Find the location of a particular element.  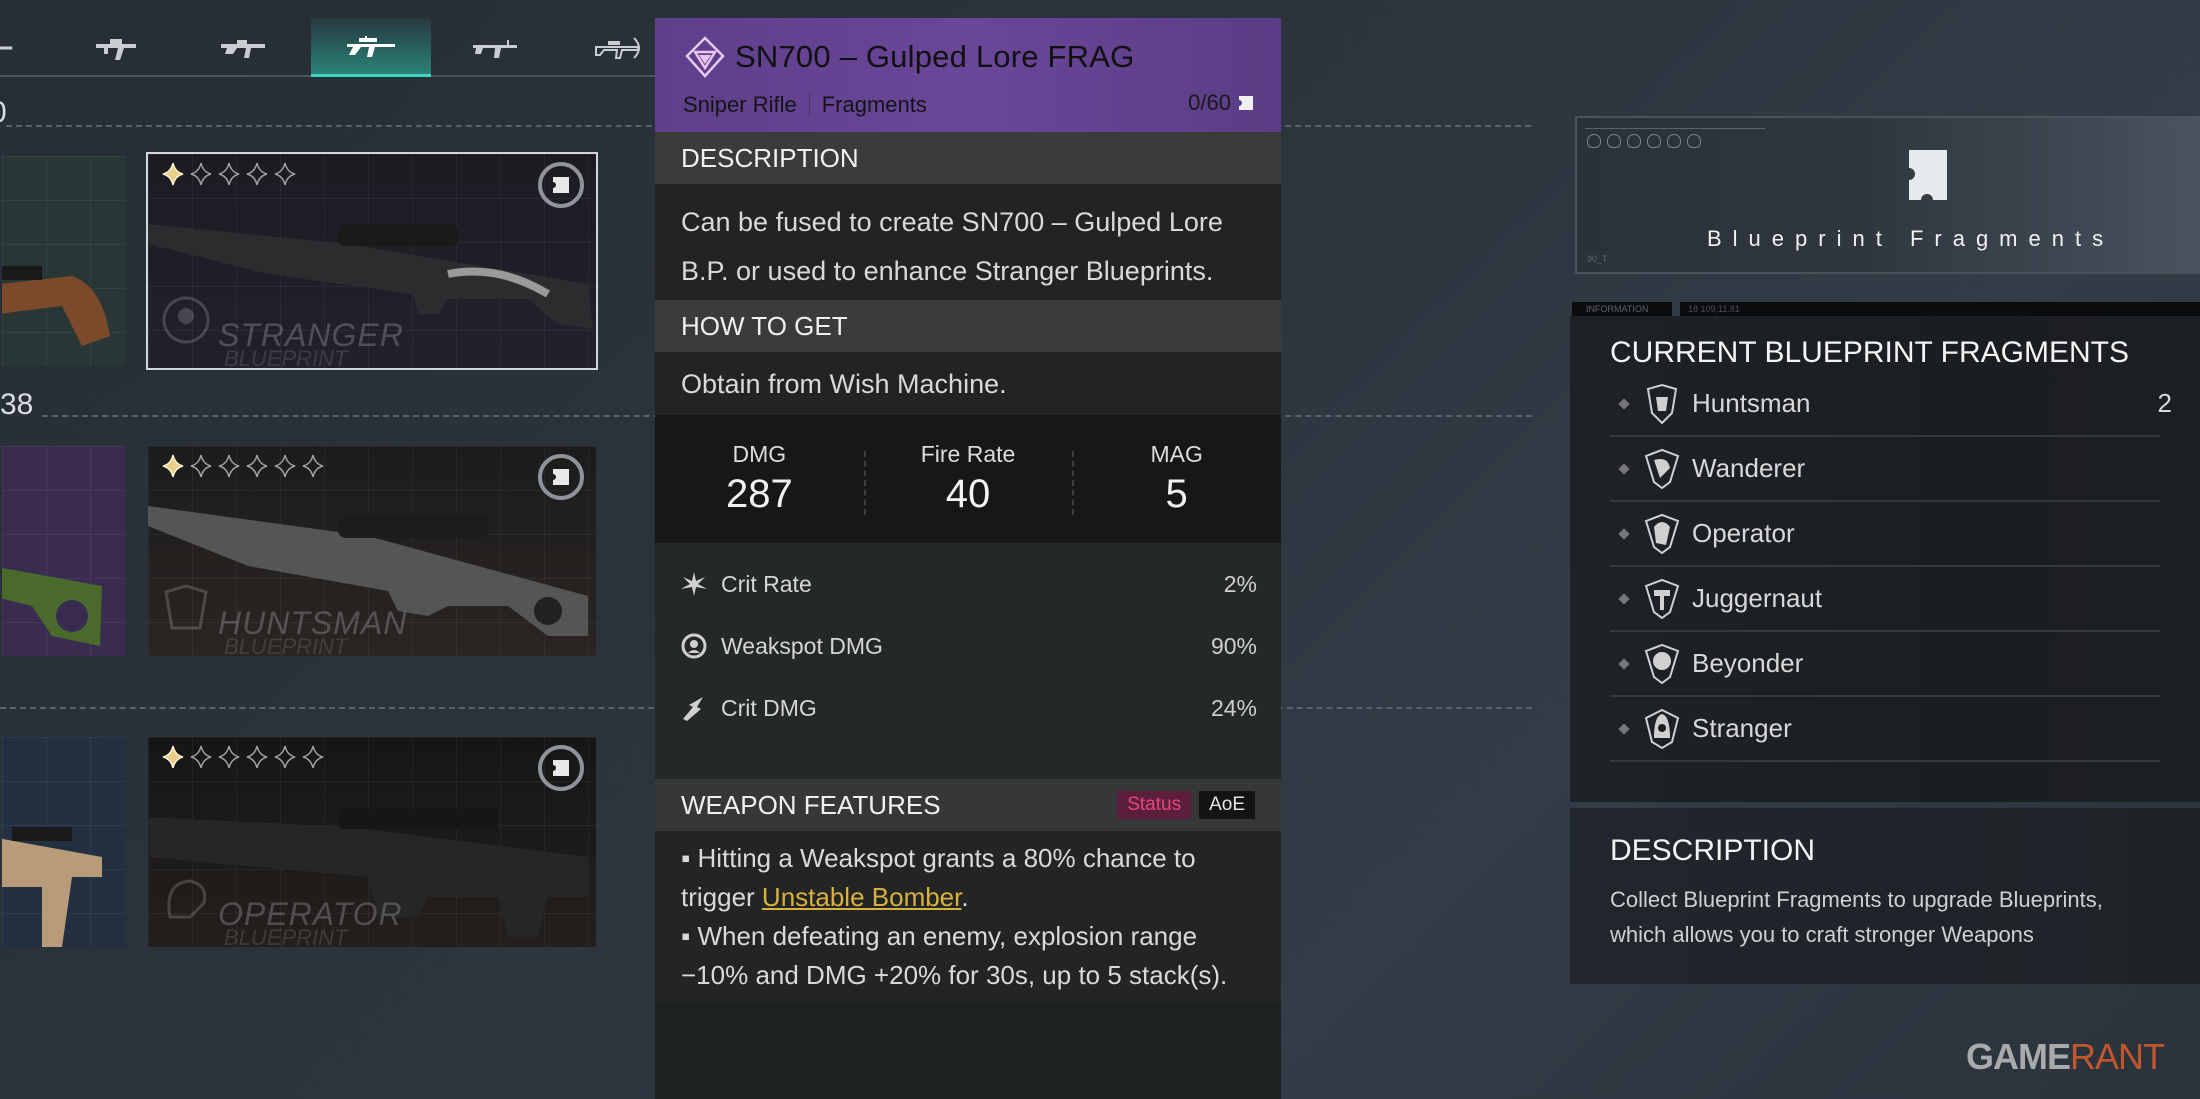

fragment-item-stranger: Stranger is located at coordinates (1885, 729).